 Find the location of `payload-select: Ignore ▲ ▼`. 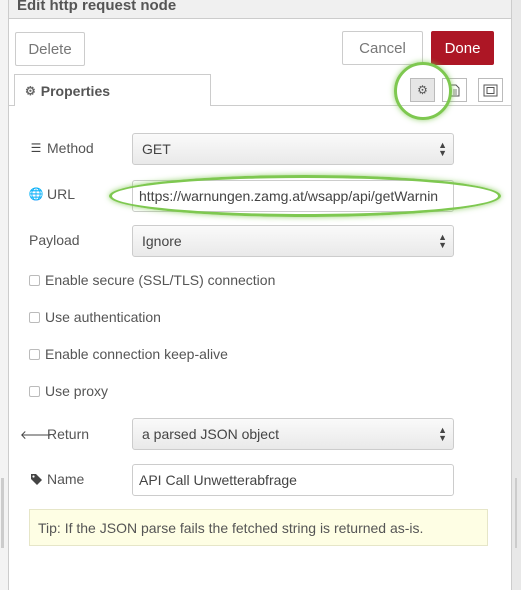

payload-select: Ignore ▲ ▼ is located at coordinates (293, 241).